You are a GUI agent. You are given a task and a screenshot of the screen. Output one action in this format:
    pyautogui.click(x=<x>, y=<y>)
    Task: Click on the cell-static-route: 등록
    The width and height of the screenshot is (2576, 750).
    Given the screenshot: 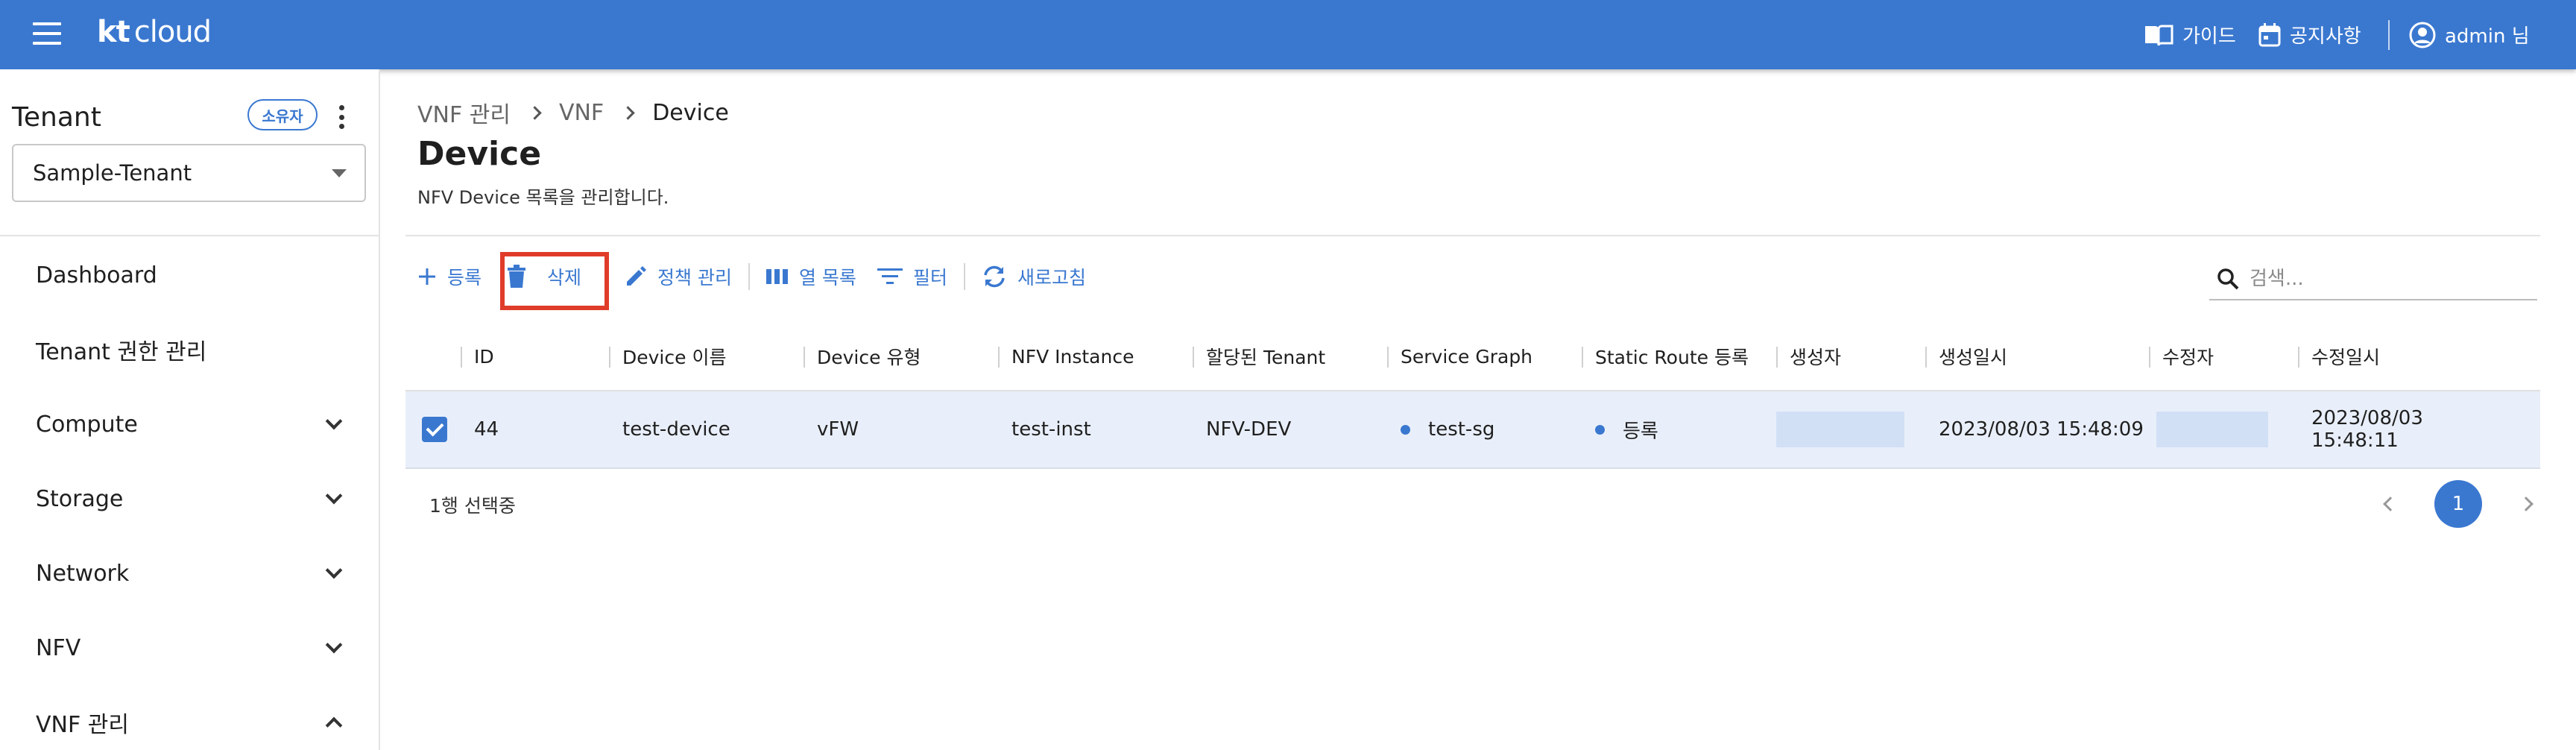 What is the action you would take?
    pyautogui.click(x=1679, y=429)
    